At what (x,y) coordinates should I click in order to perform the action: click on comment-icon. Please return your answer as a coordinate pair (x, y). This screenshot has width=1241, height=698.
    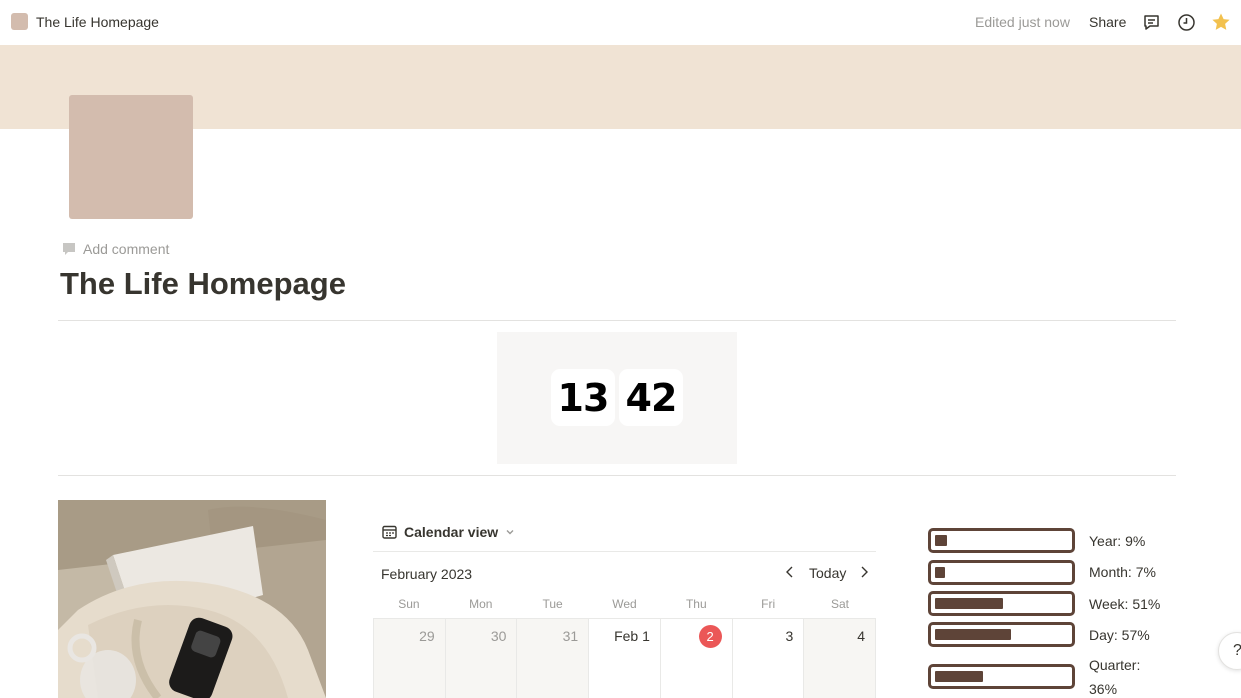
    Looking at the image, I should click on (1151, 22).